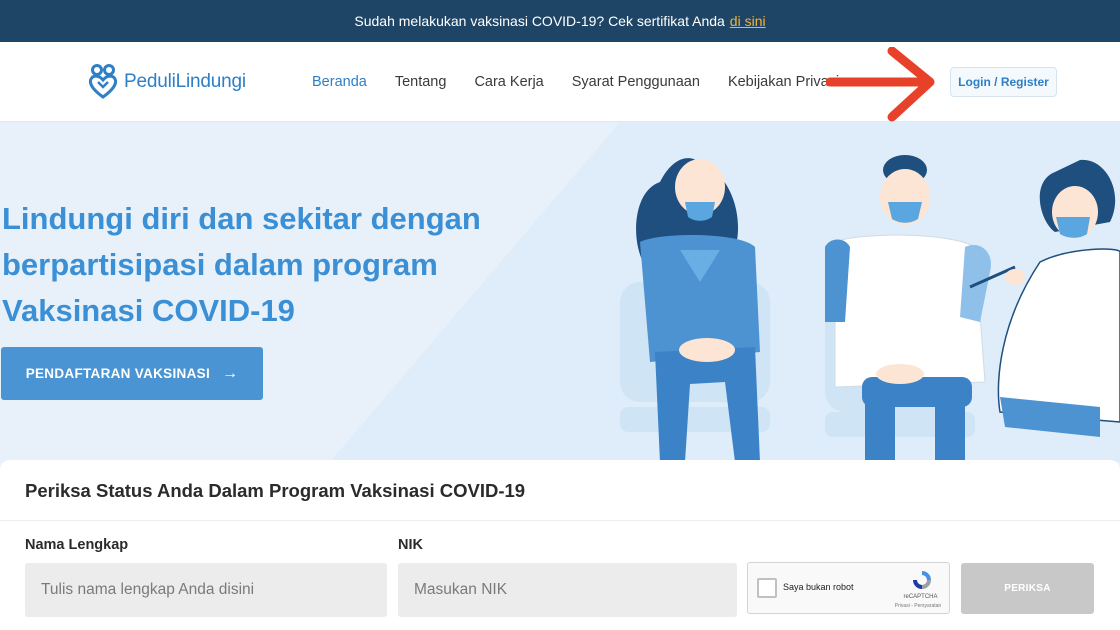  What do you see at coordinates (918, 606) in the screenshot?
I see `recaptcha-links: Privasi - Persyaratan` at bounding box center [918, 606].